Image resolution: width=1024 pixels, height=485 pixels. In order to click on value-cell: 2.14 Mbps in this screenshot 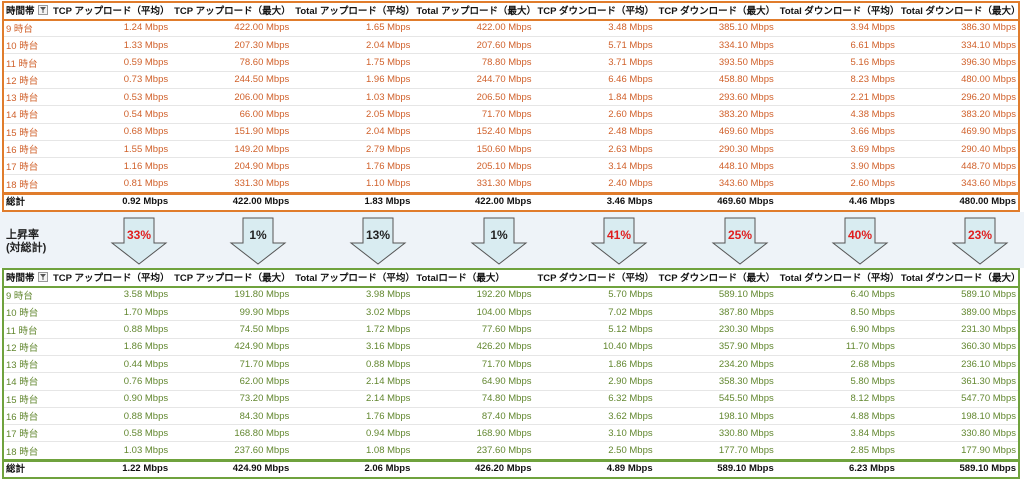, I will do `click(353, 381)`.